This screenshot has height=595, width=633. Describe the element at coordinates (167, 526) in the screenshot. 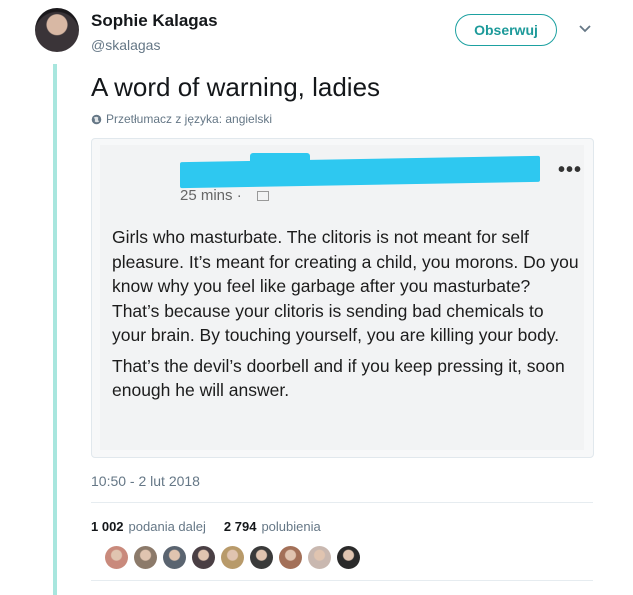

I see `retweets-label: podania dalej` at that location.